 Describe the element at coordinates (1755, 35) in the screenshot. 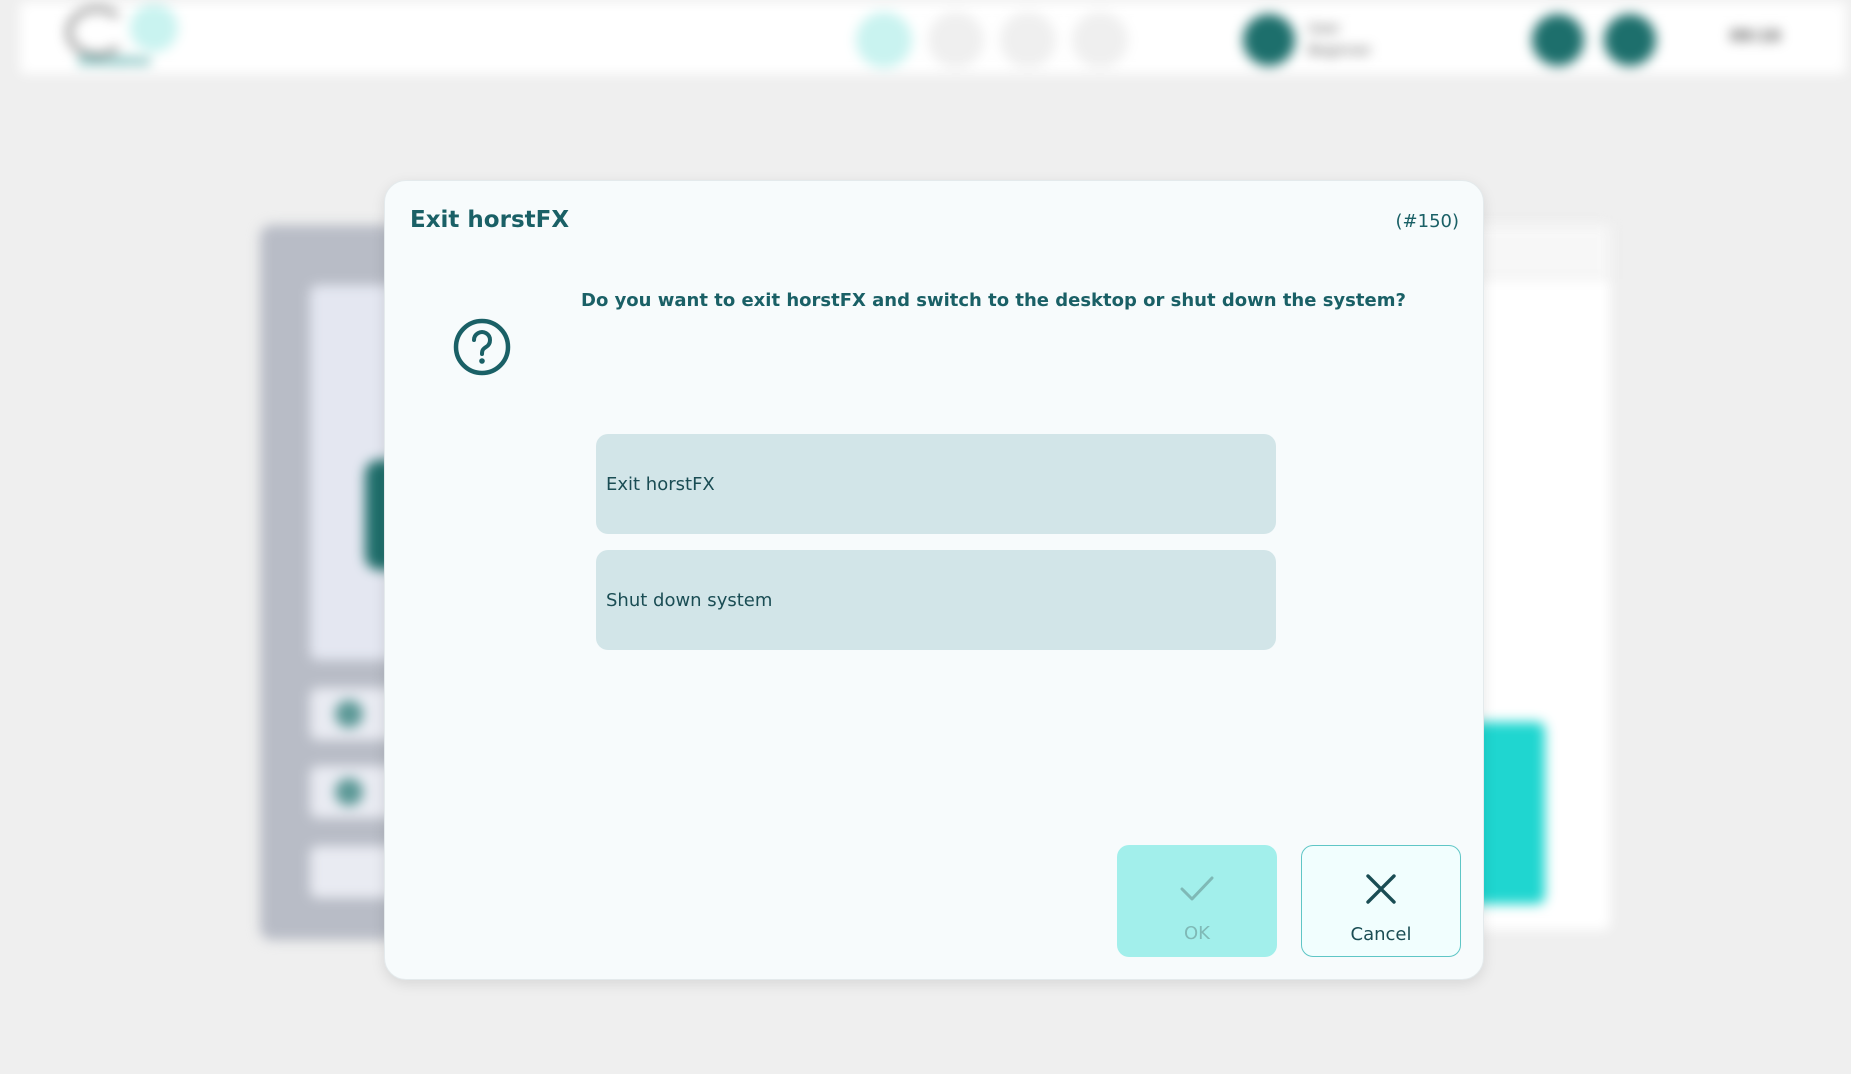

I see `clock: 09:16` at that location.